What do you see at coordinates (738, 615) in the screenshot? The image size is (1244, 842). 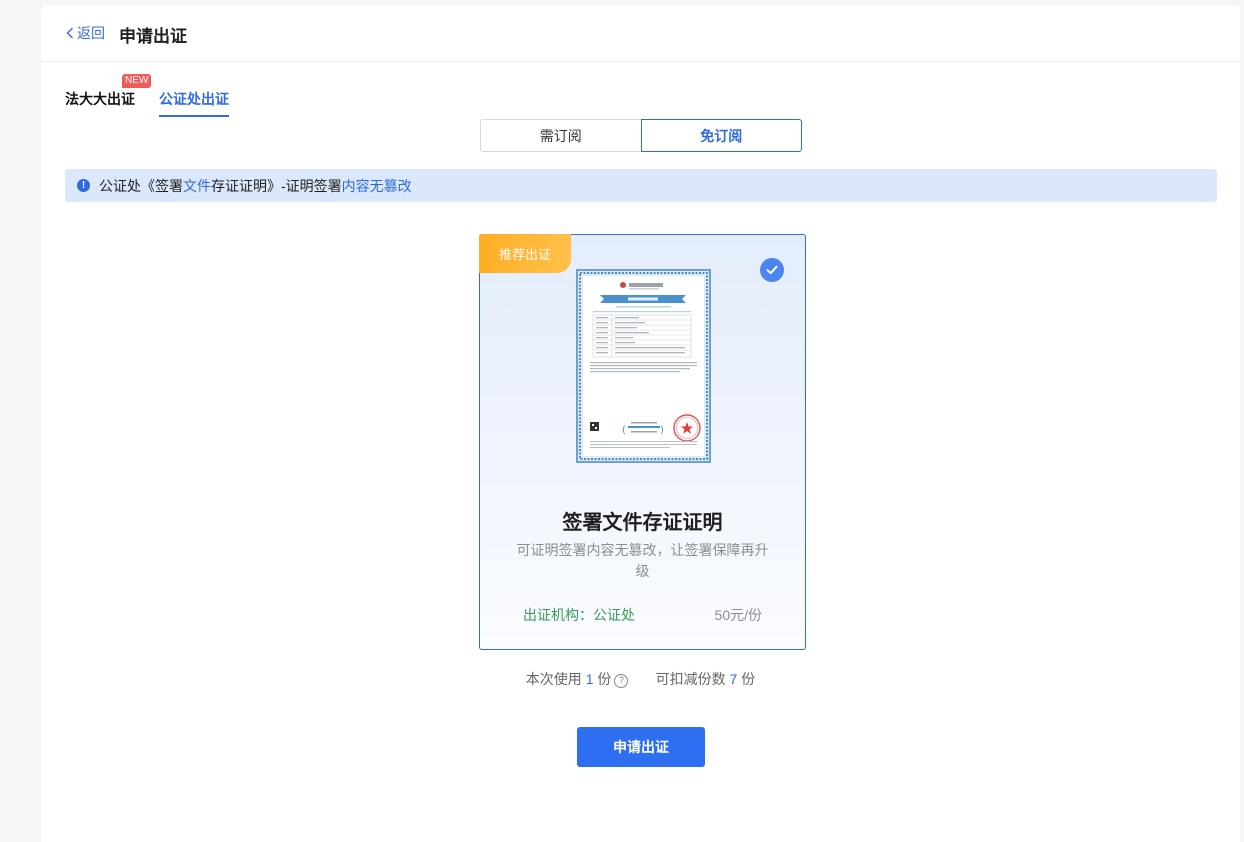 I see `card-price: 50元/份` at bounding box center [738, 615].